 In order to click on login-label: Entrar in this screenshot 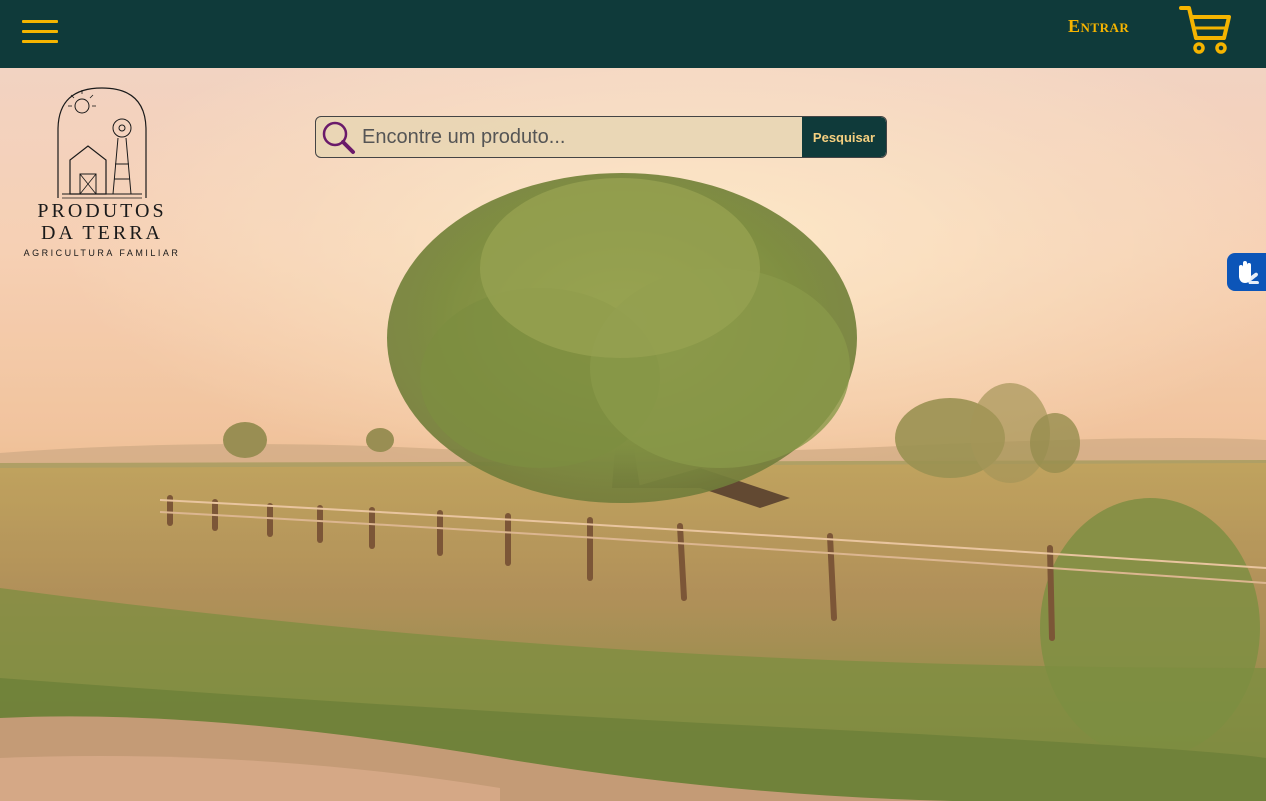, I will do `click(1099, 26)`.